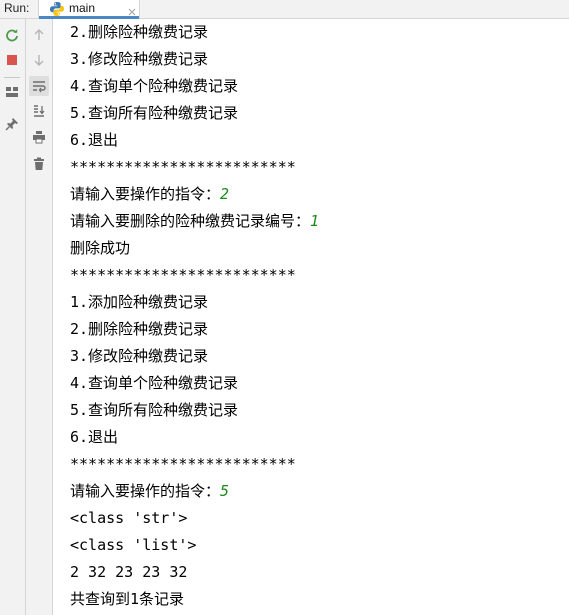 This screenshot has height=615, width=569. Describe the element at coordinates (17, 8) in the screenshot. I see `run-label: Run:` at that location.